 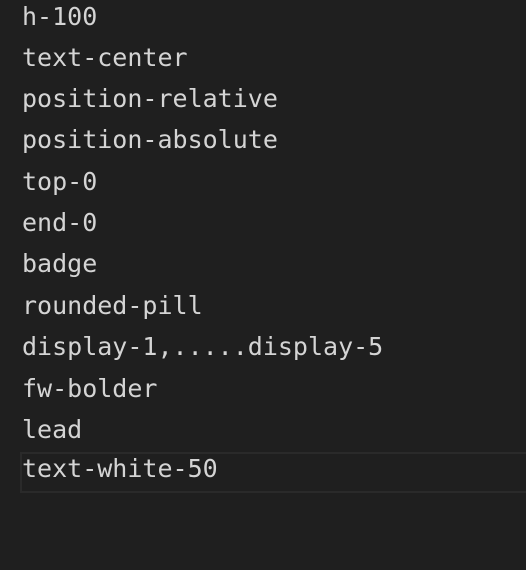 I want to click on line-text: text-white-50, so click(x=120, y=468).